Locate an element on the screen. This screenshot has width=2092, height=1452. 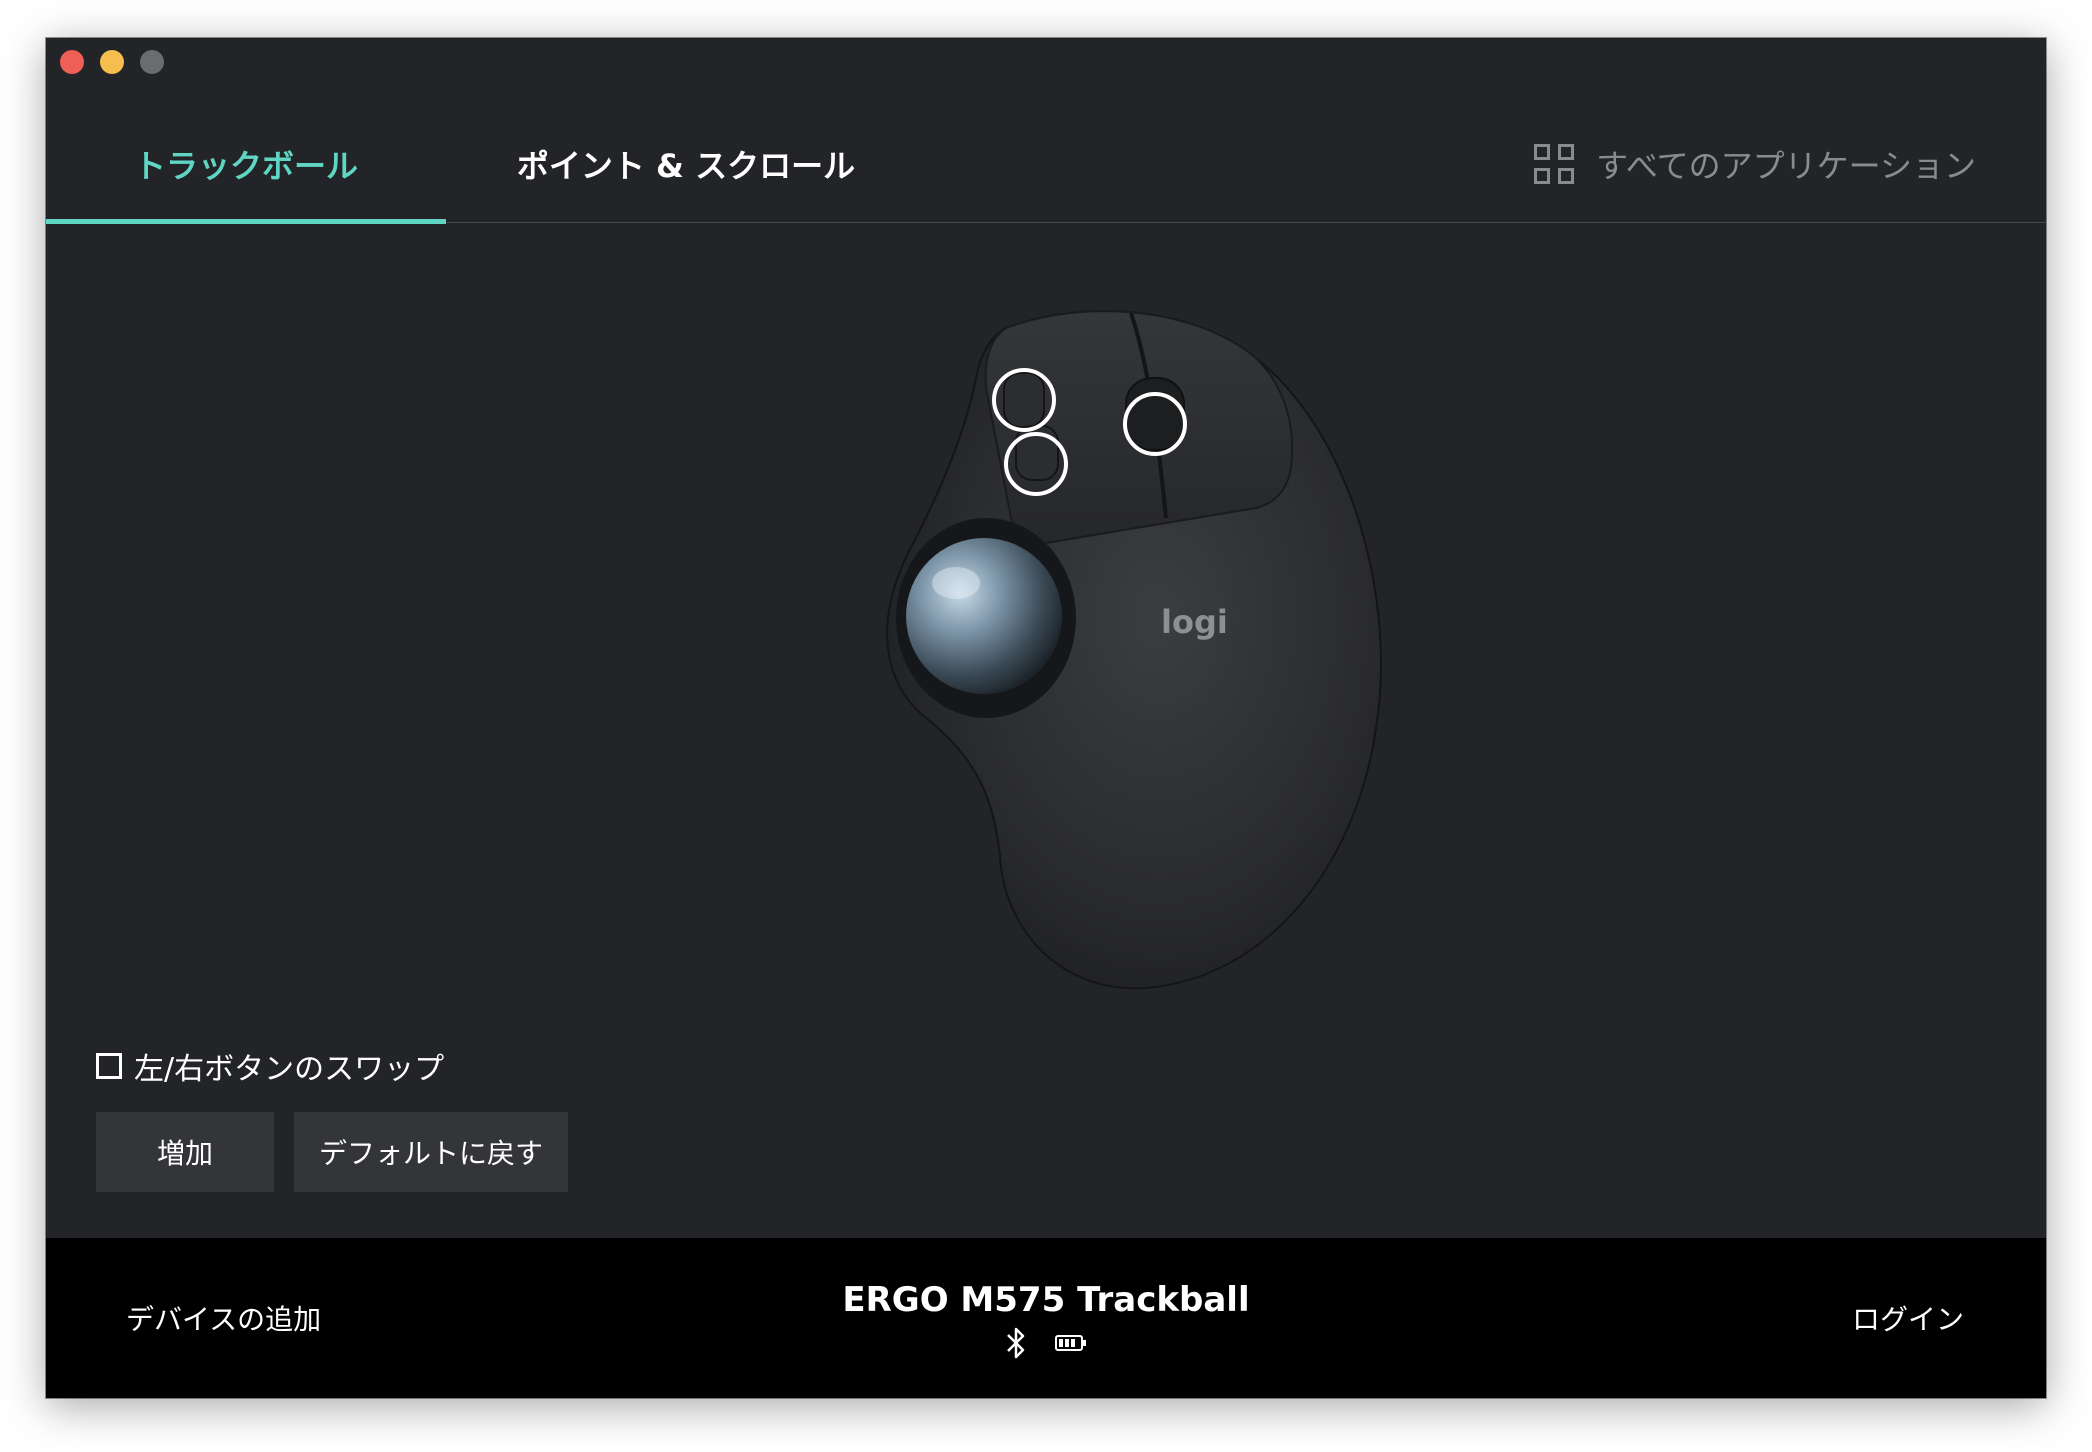
close-window-button is located at coordinates (72, 62).